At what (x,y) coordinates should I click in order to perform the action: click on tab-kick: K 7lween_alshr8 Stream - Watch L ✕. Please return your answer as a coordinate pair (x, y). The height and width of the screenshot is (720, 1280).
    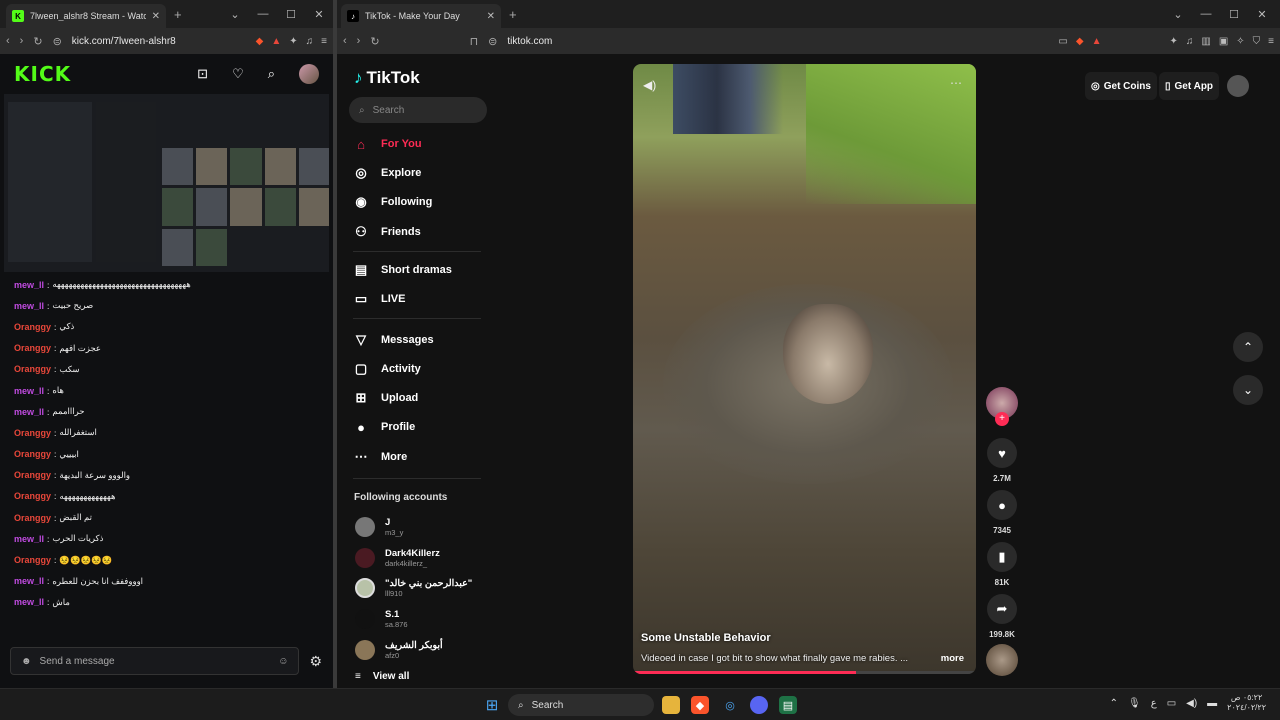
    Looking at the image, I should click on (86, 16).